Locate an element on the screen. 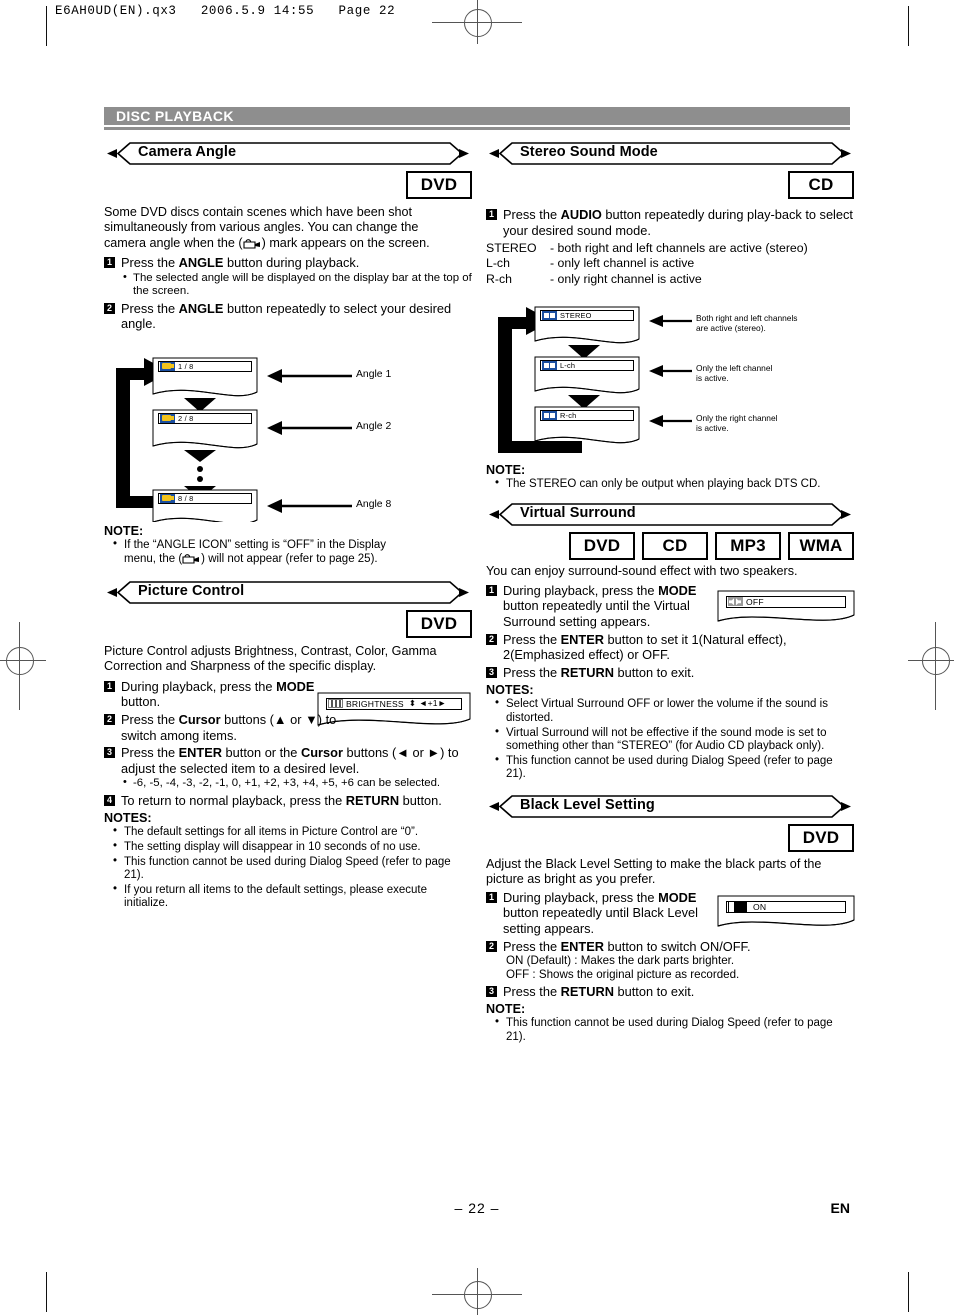  section-title: Camera Angle is located at coordinates (187, 152).